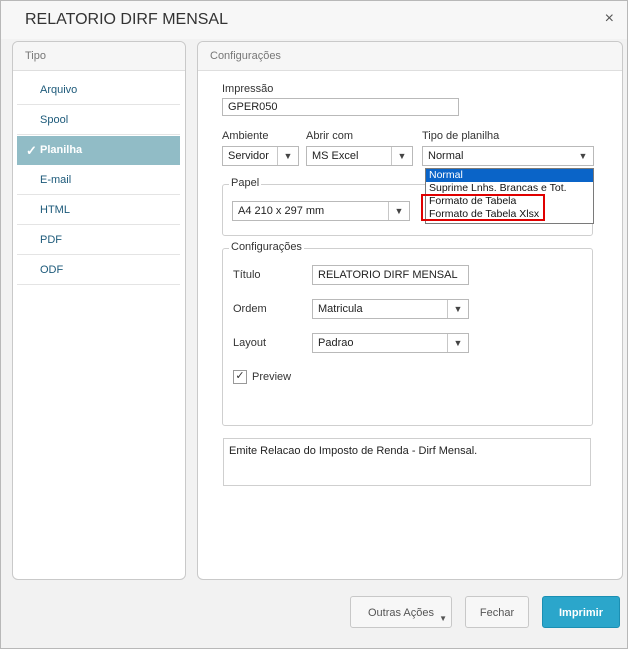 The height and width of the screenshot is (649, 628). I want to click on papel-select: A4 210 x 297 mm ▼, so click(321, 211).